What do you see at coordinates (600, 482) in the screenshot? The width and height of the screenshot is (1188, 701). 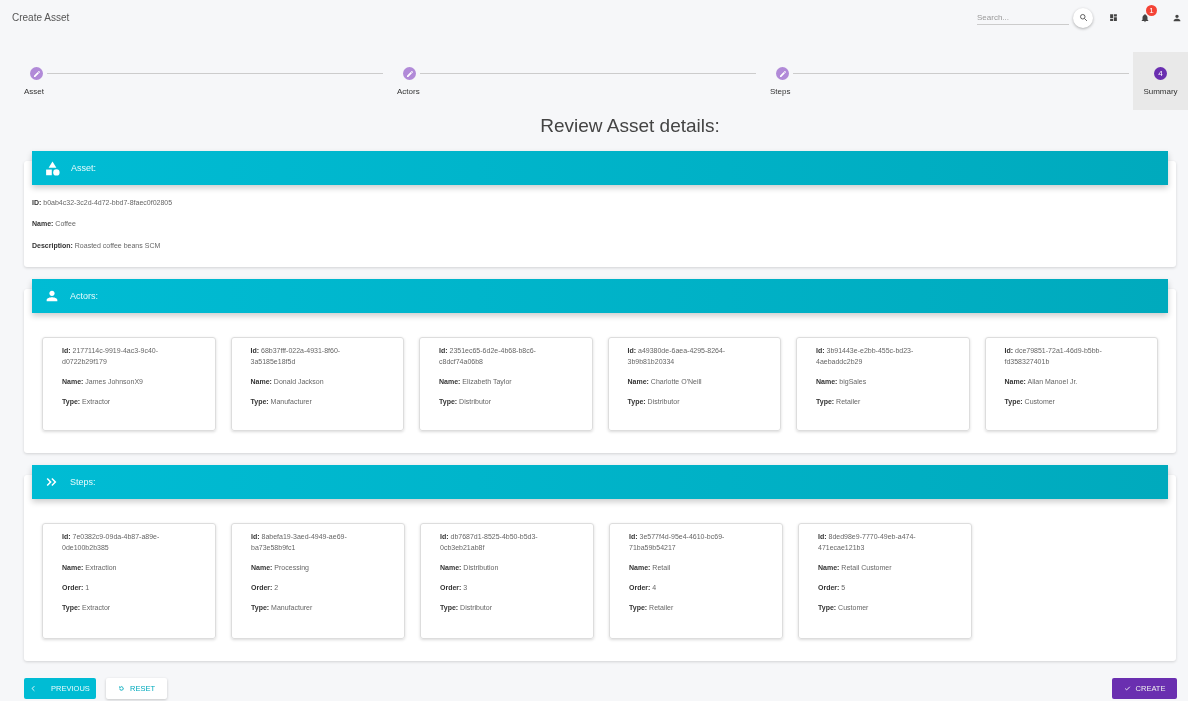 I see `section-header: Steps:` at bounding box center [600, 482].